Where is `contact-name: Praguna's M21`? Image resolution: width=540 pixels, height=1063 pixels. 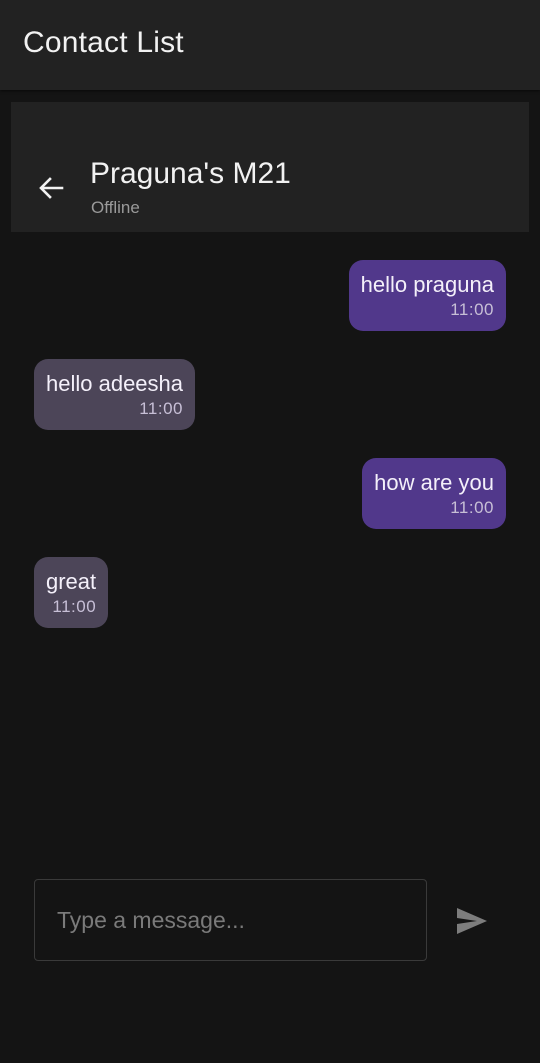
contact-name: Praguna's M21 is located at coordinates (190, 173).